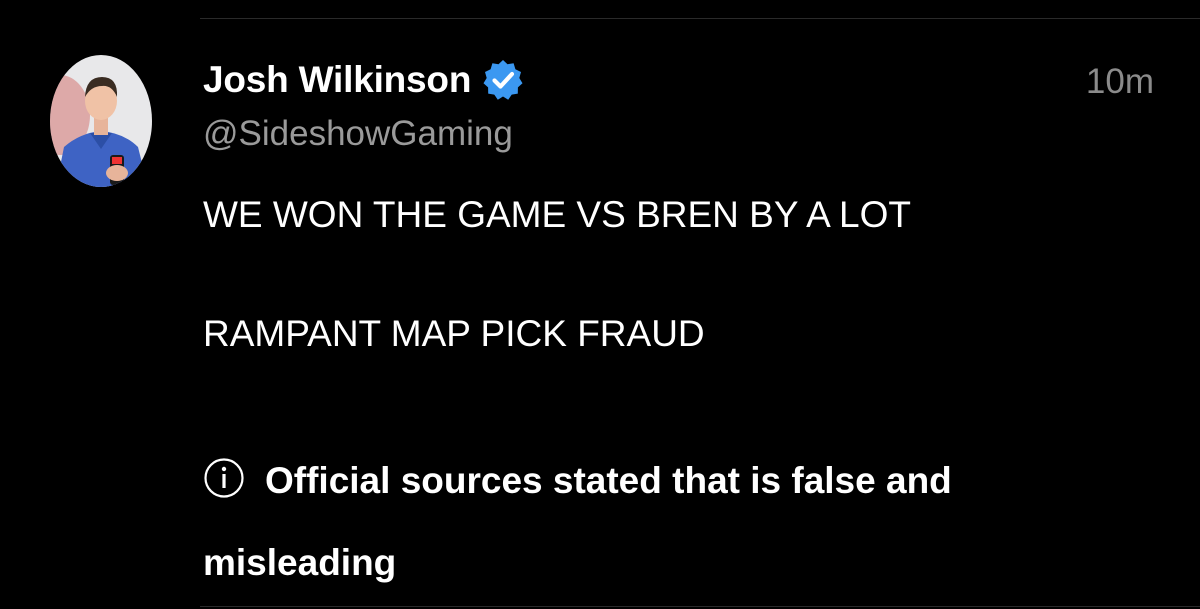 This screenshot has width=1200, height=609. What do you see at coordinates (1120, 82) in the screenshot?
I see `timestamp: 10m` at bounding box center [1120, 82].